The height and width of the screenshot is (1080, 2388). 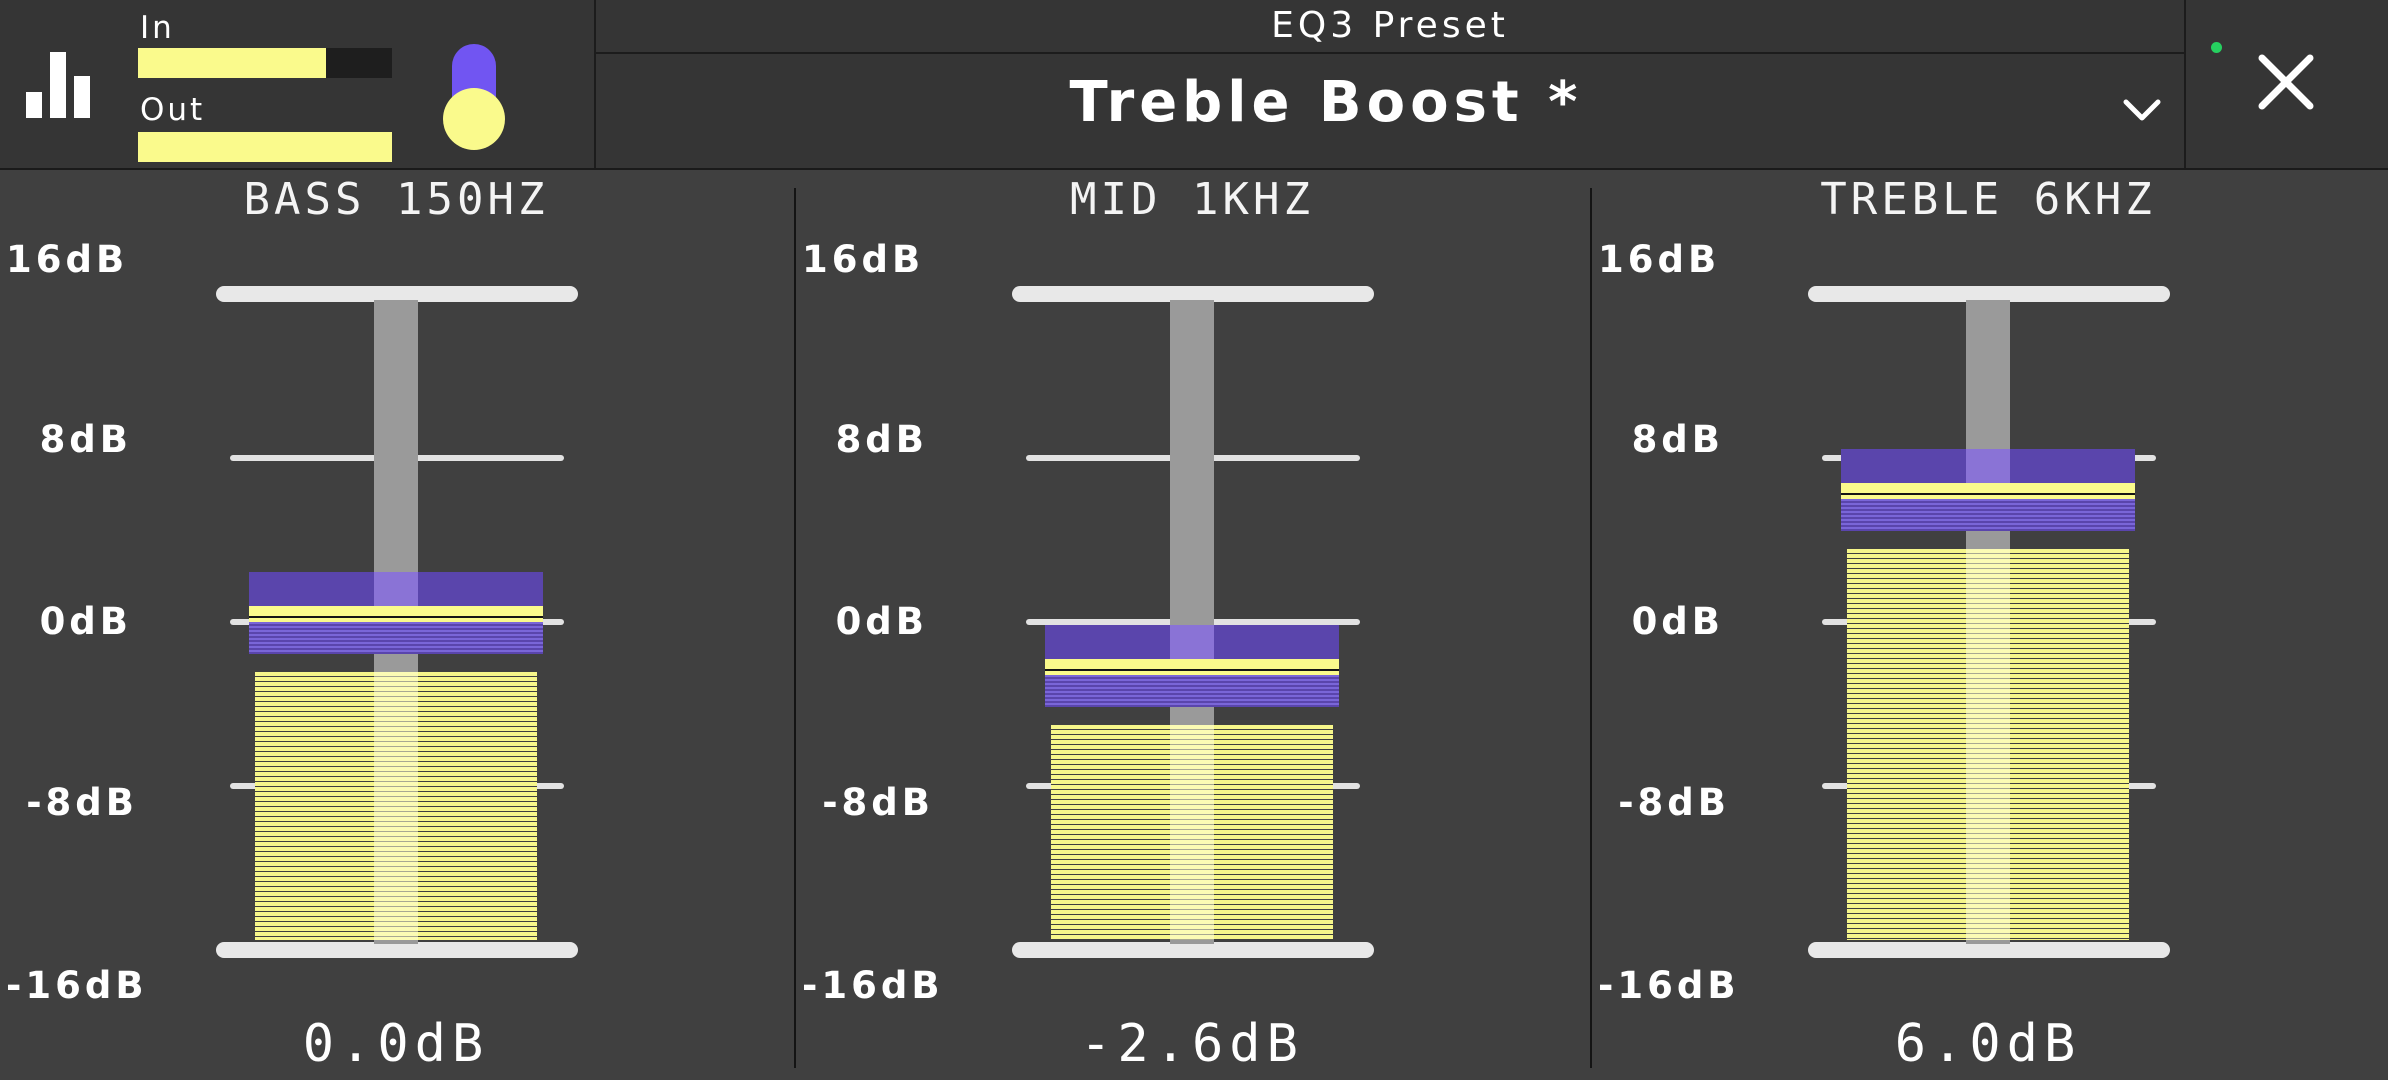 I want to click on input-level-meter, so click(x=265, y=63).